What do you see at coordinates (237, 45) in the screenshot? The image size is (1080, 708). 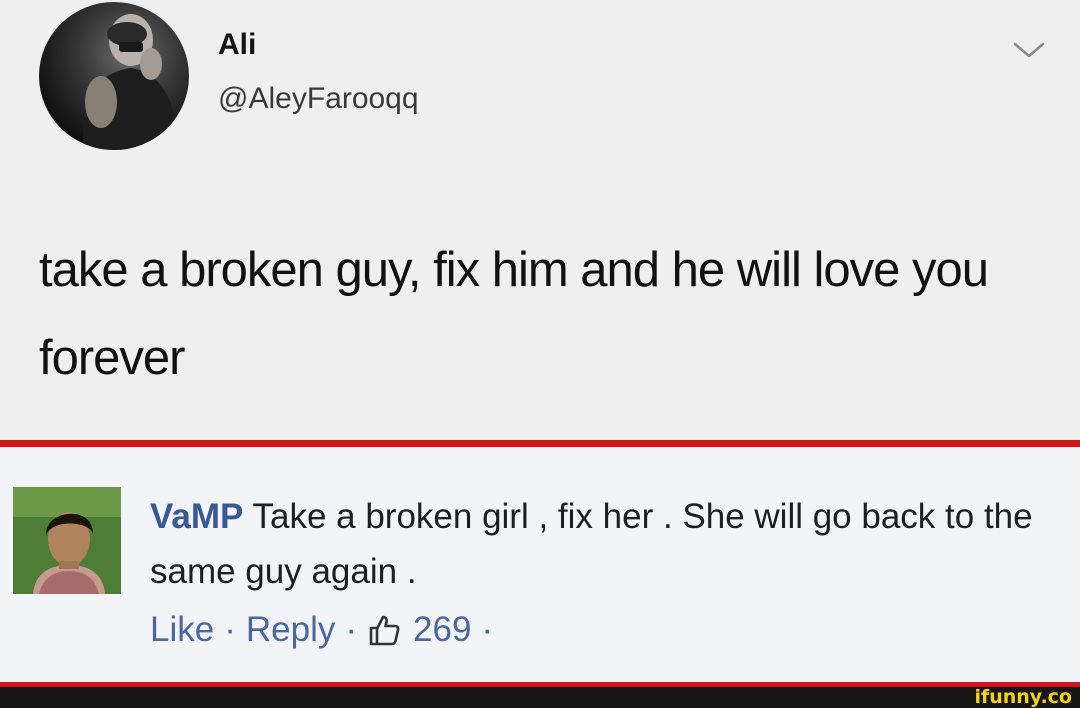 I see `tweet-author-name: Ali` at bounding box center [237, 45].